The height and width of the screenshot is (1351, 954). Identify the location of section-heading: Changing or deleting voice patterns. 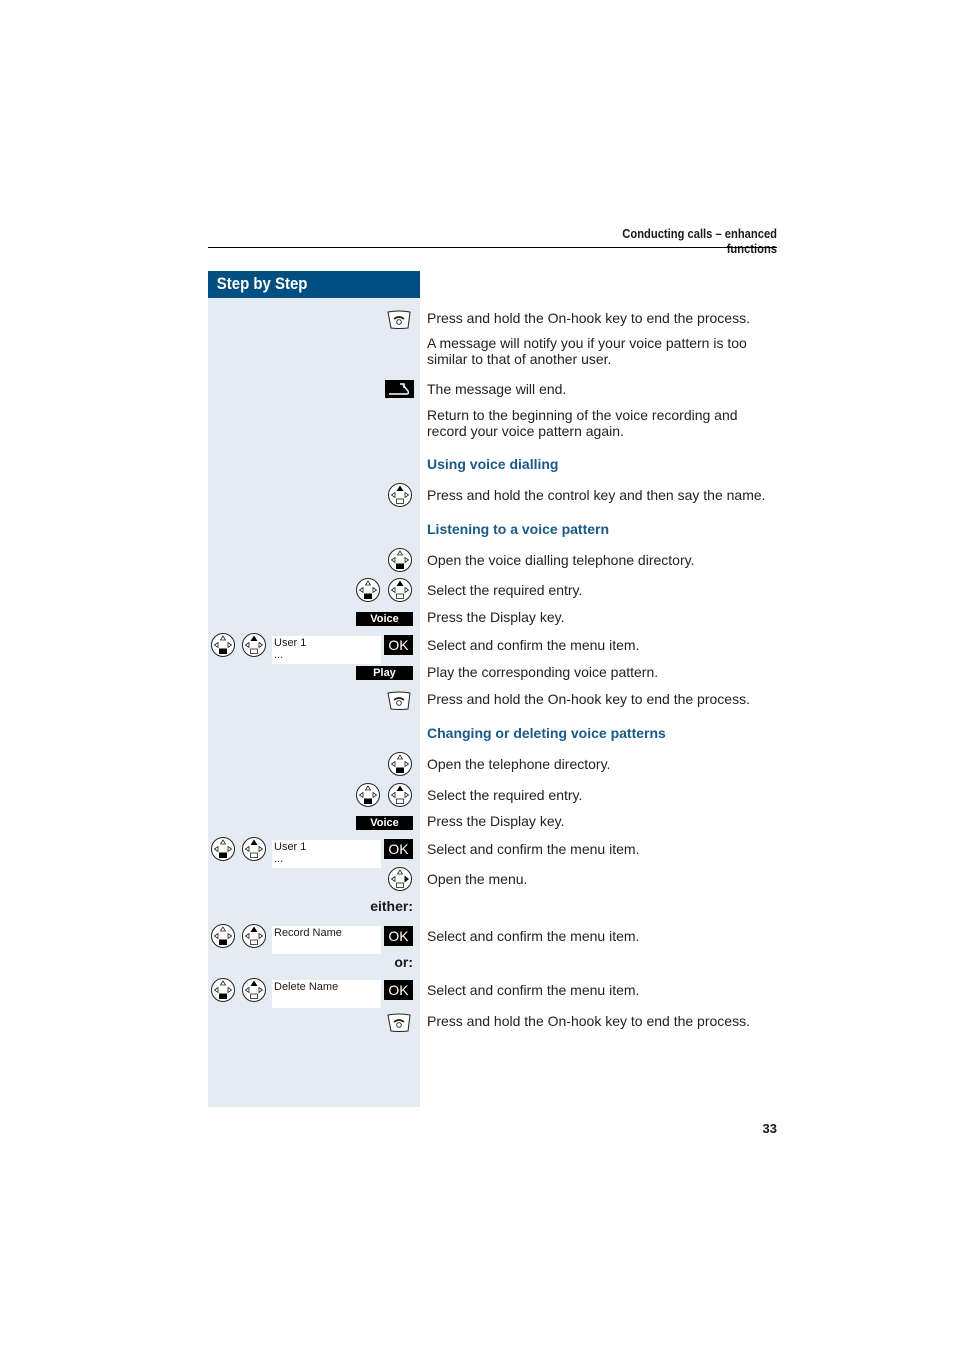
(546, 733).